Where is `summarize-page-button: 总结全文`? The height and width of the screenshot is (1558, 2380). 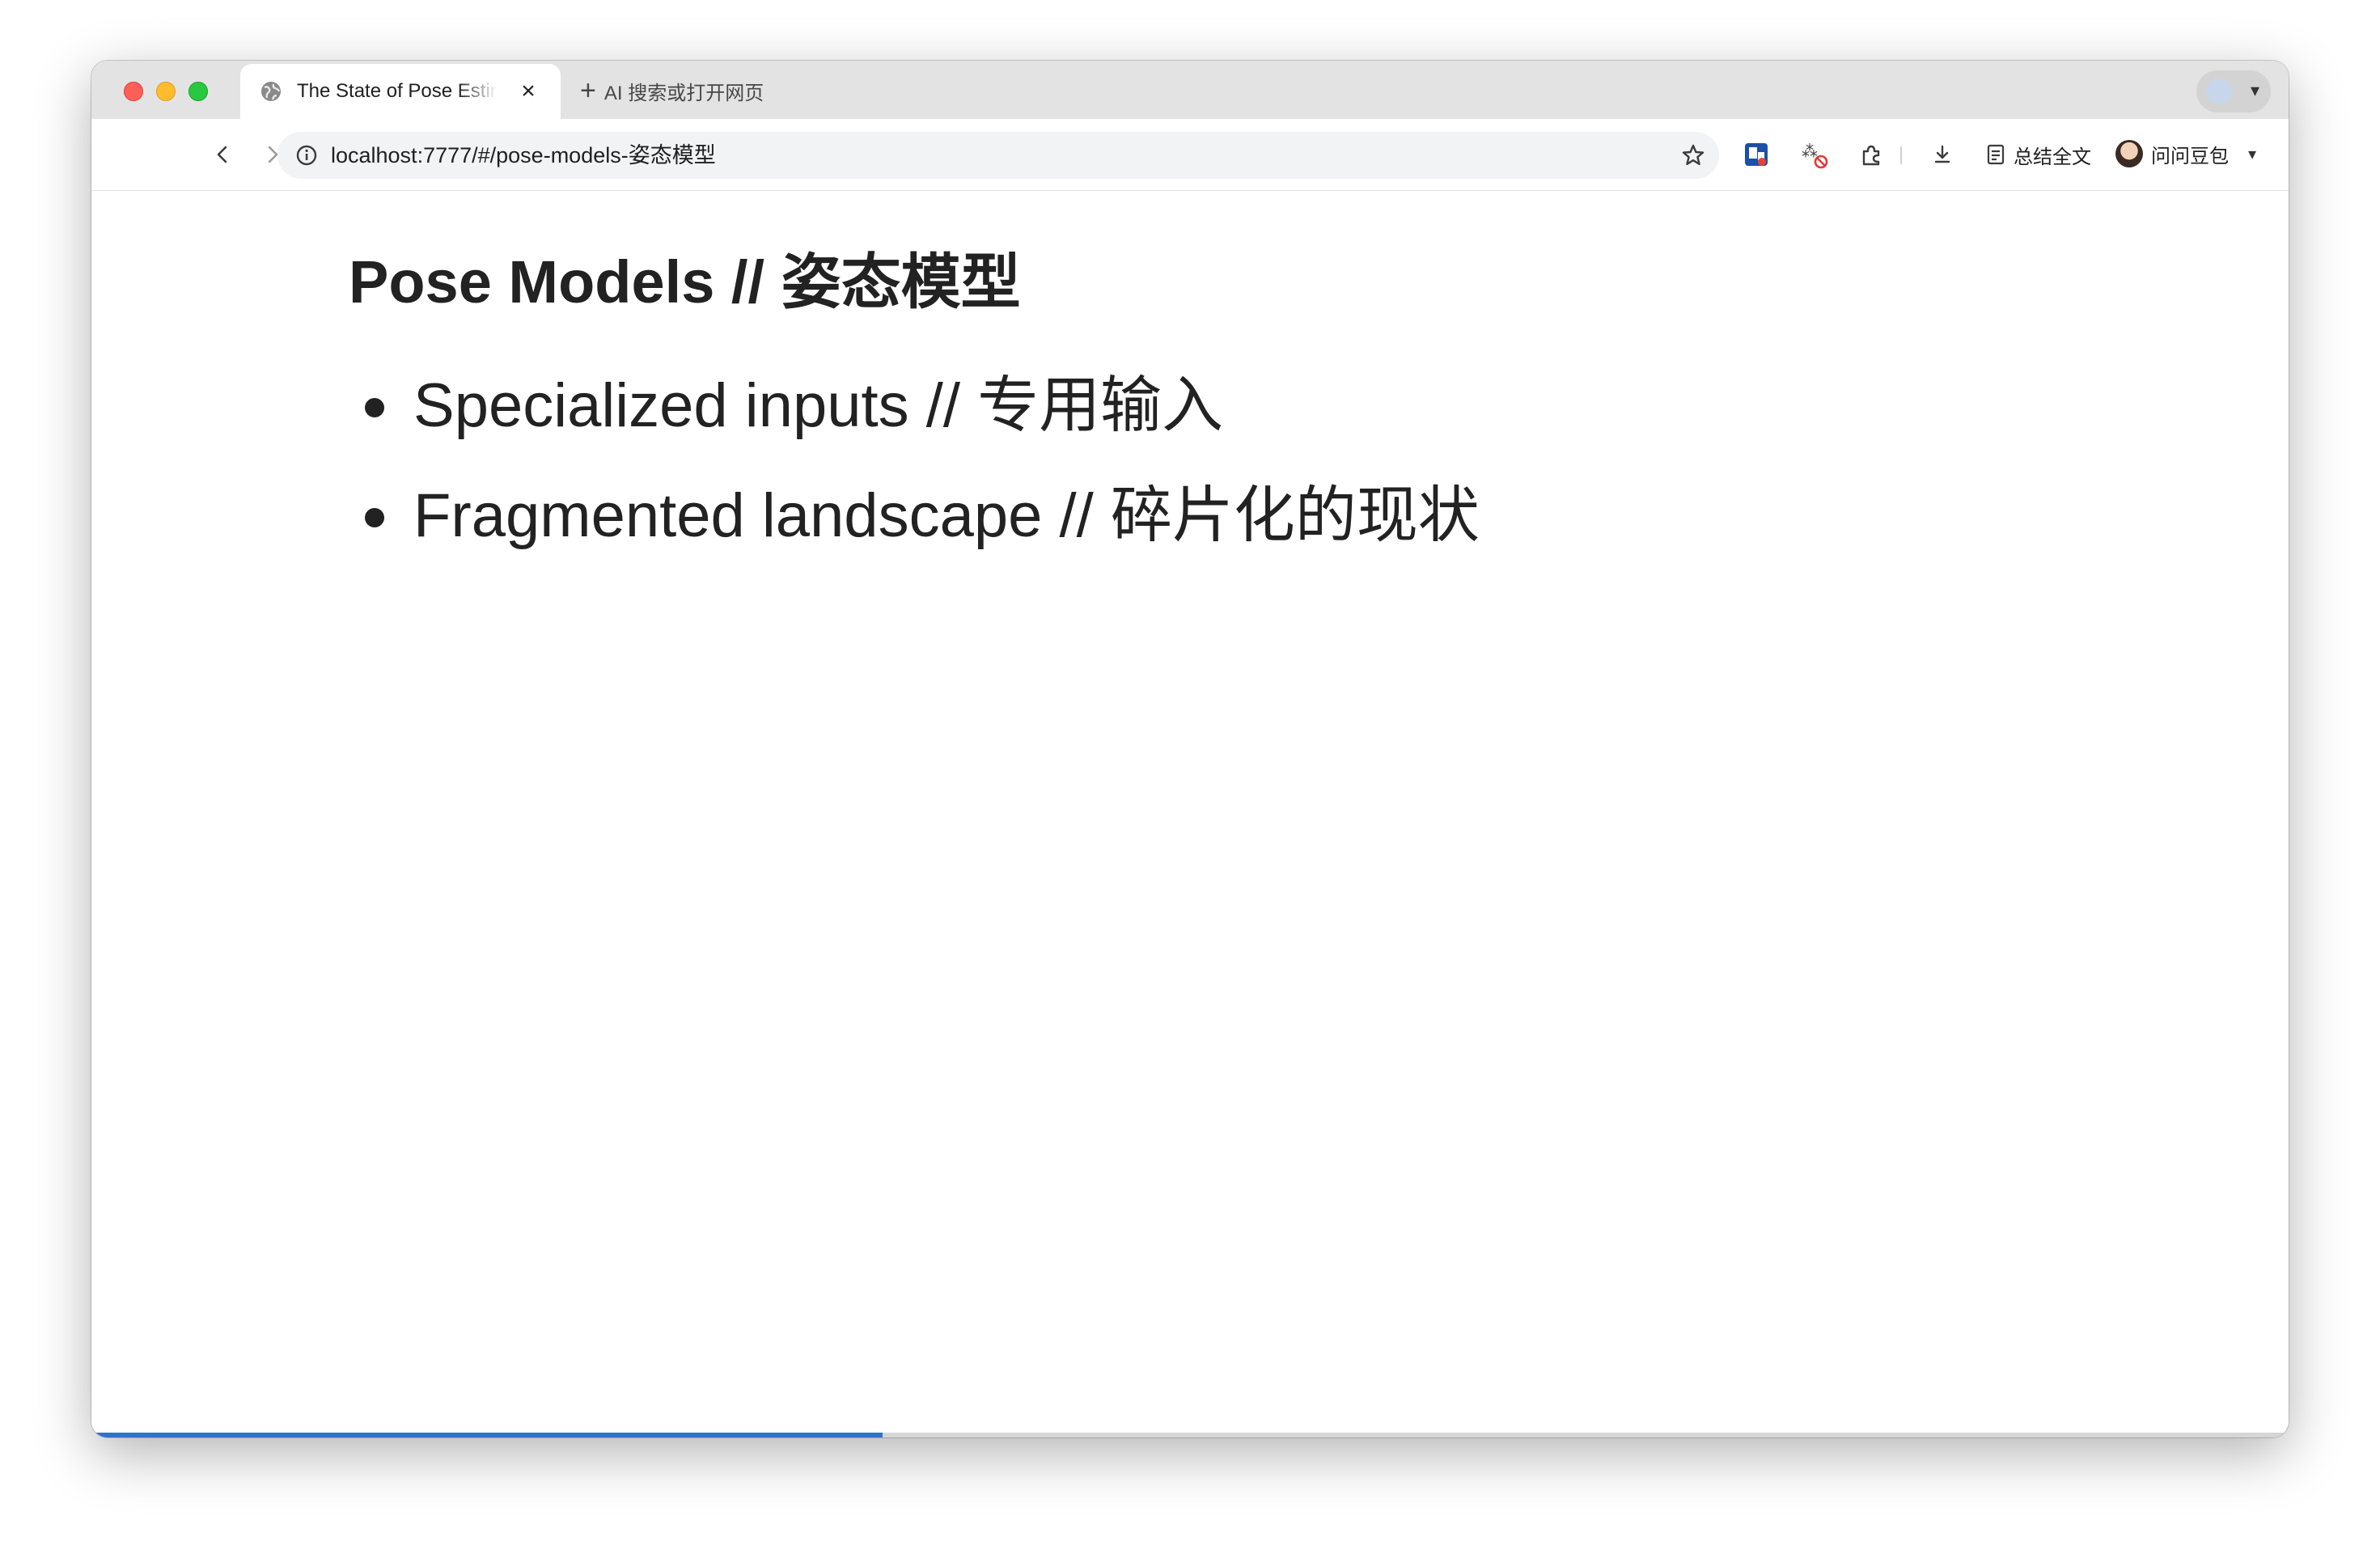 summarize-page-button: 总结全文 is located at coordinates (2038, 154).